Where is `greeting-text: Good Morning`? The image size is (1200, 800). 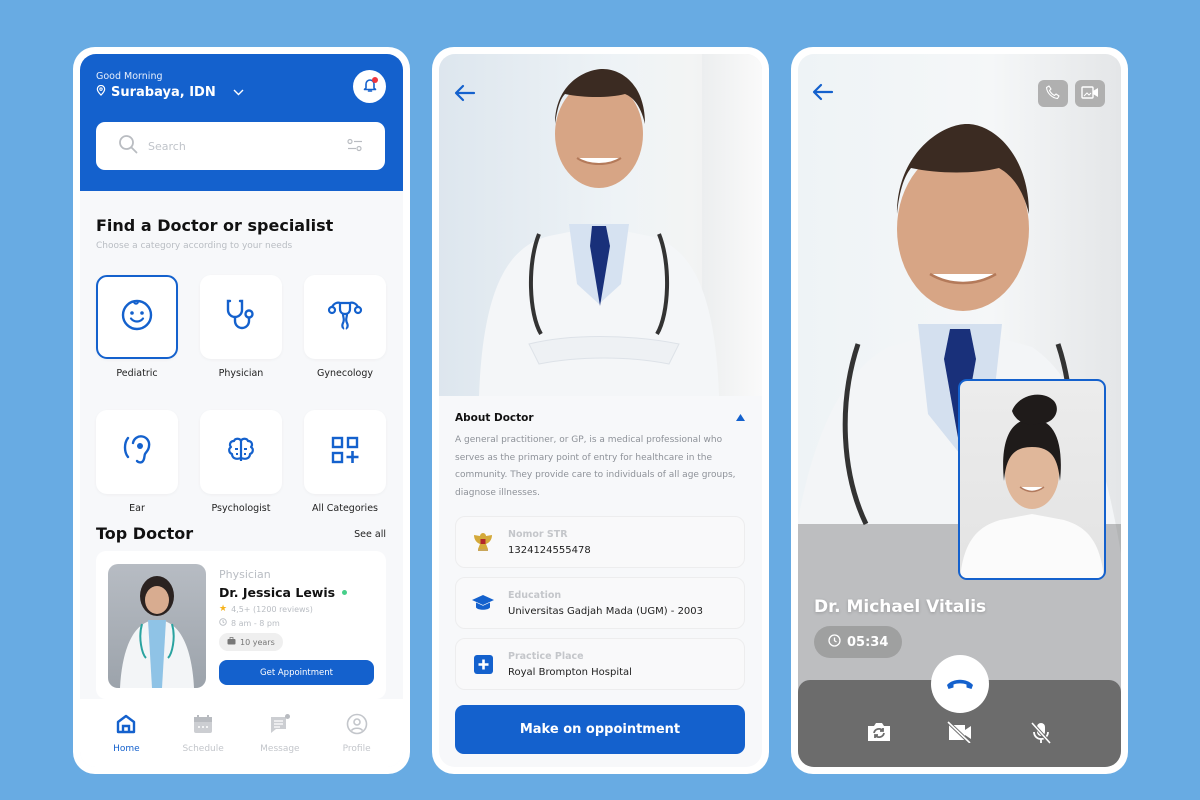 greeting-text: Good Morning is located at coordinates (129, 76).